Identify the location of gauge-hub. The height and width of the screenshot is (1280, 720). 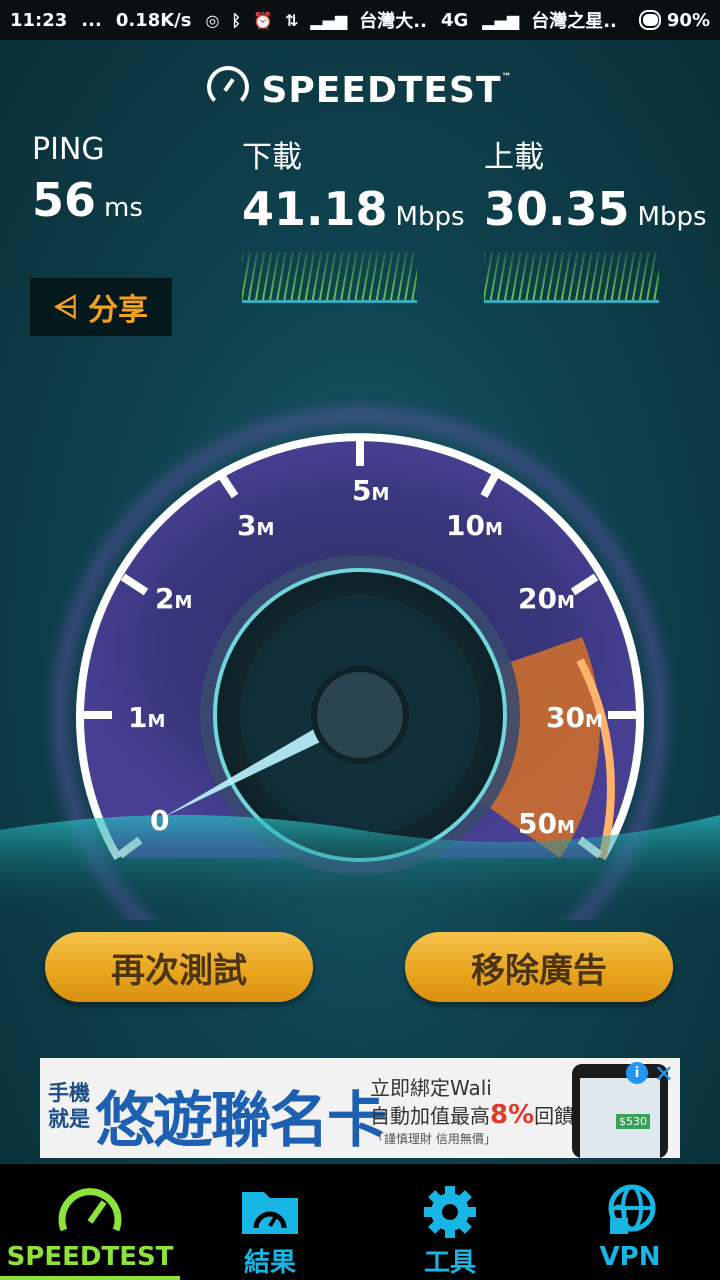
(360, 715).